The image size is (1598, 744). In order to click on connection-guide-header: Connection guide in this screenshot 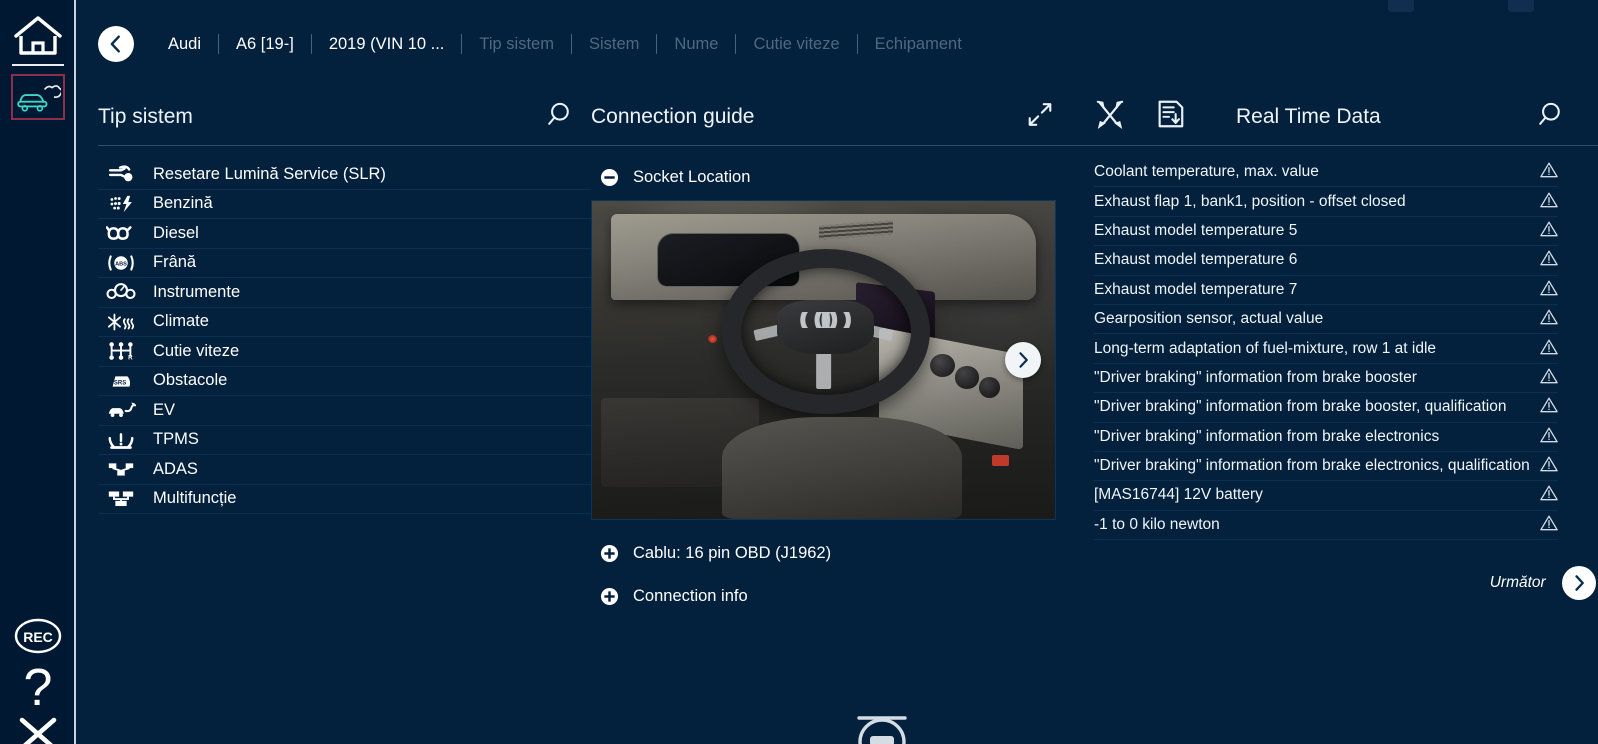, I will do `click(833, 117)`.